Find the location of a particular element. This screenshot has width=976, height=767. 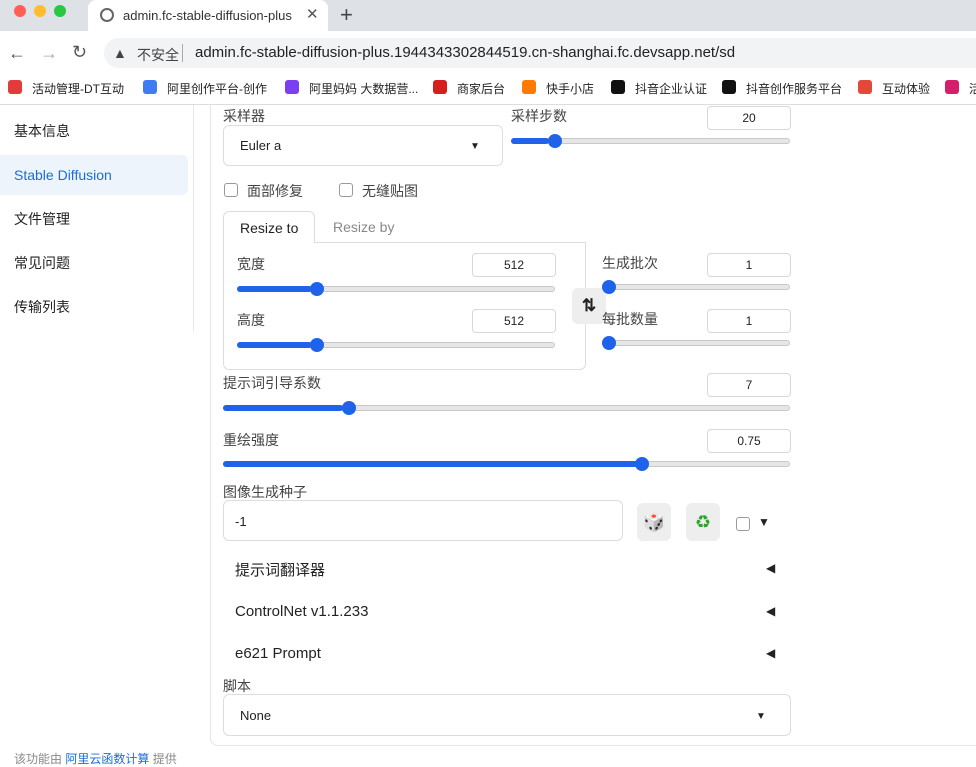

bookmark-item: 快手小店 is located at coordinates (570, 88).